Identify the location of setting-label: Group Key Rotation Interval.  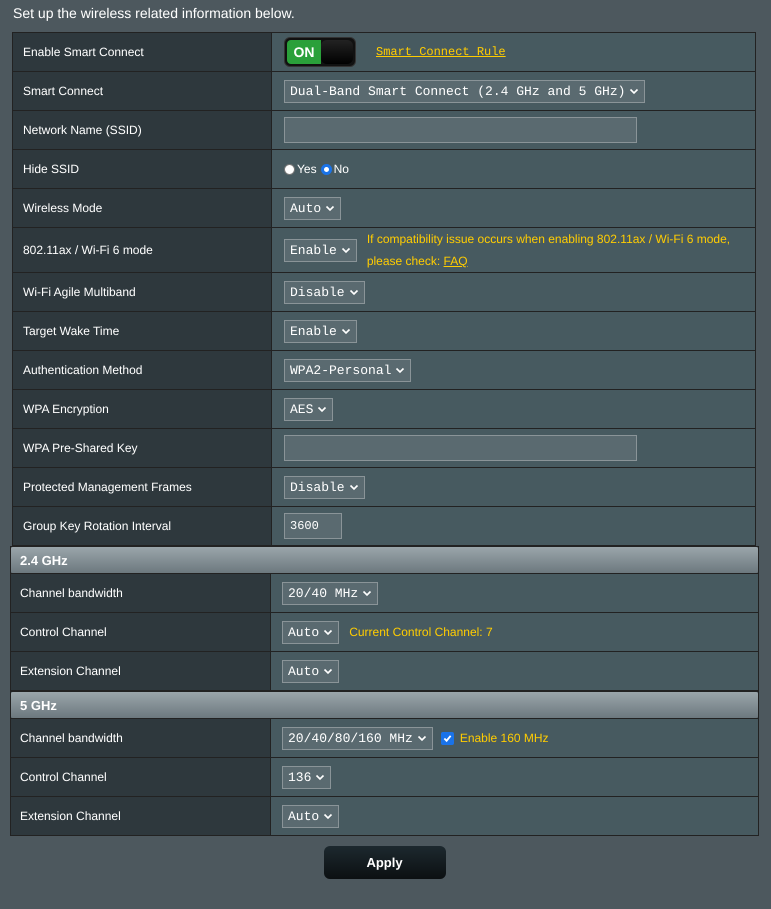
(97, 526).